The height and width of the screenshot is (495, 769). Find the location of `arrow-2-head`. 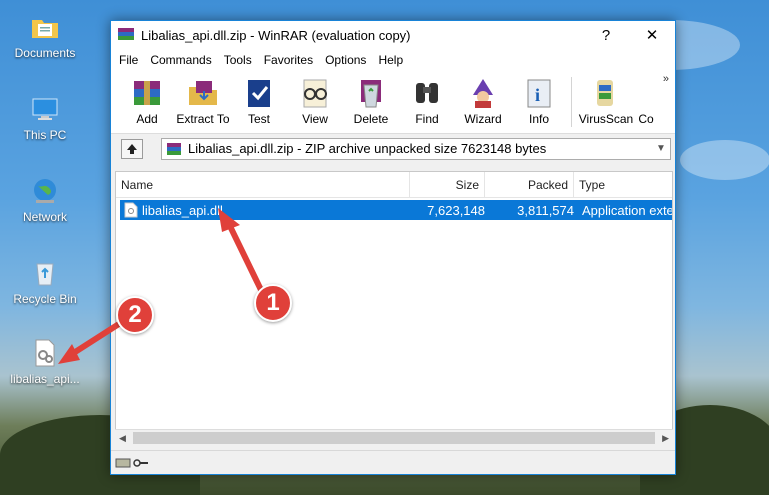

arrow-2-head is located at coordinates (69, 354).